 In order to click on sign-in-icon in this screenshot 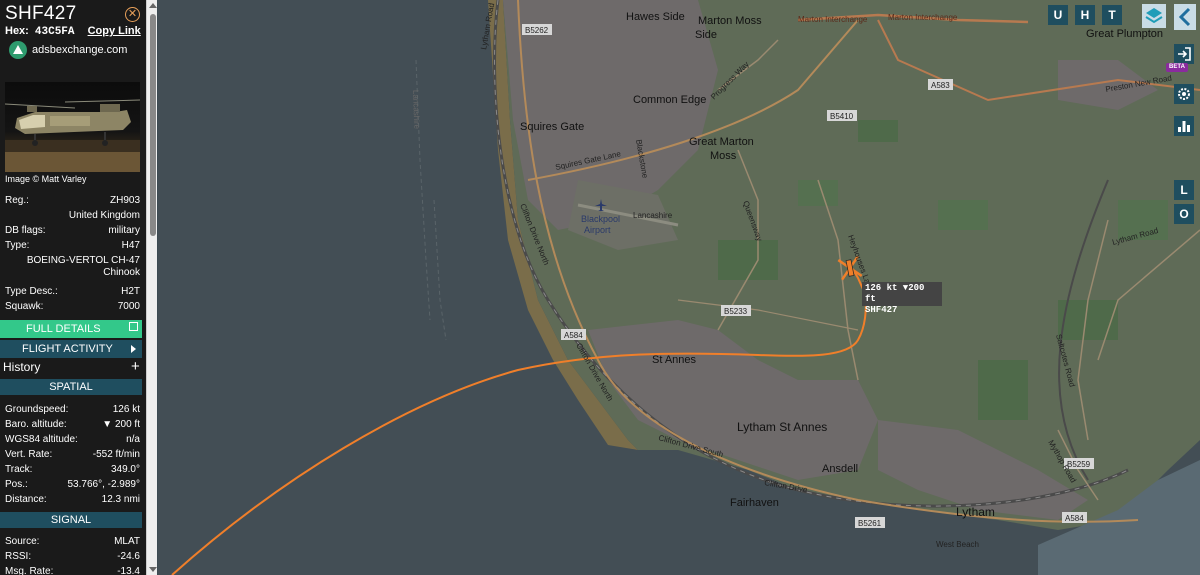, I will do `click(1184, 54)`.